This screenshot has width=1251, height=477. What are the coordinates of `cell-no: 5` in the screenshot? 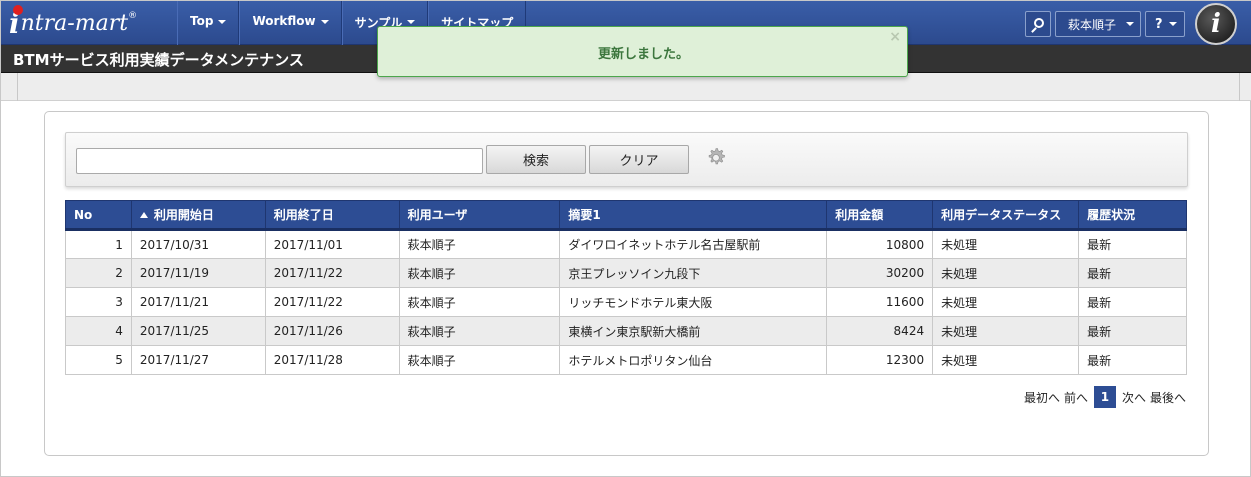 It's located at (98, 360).